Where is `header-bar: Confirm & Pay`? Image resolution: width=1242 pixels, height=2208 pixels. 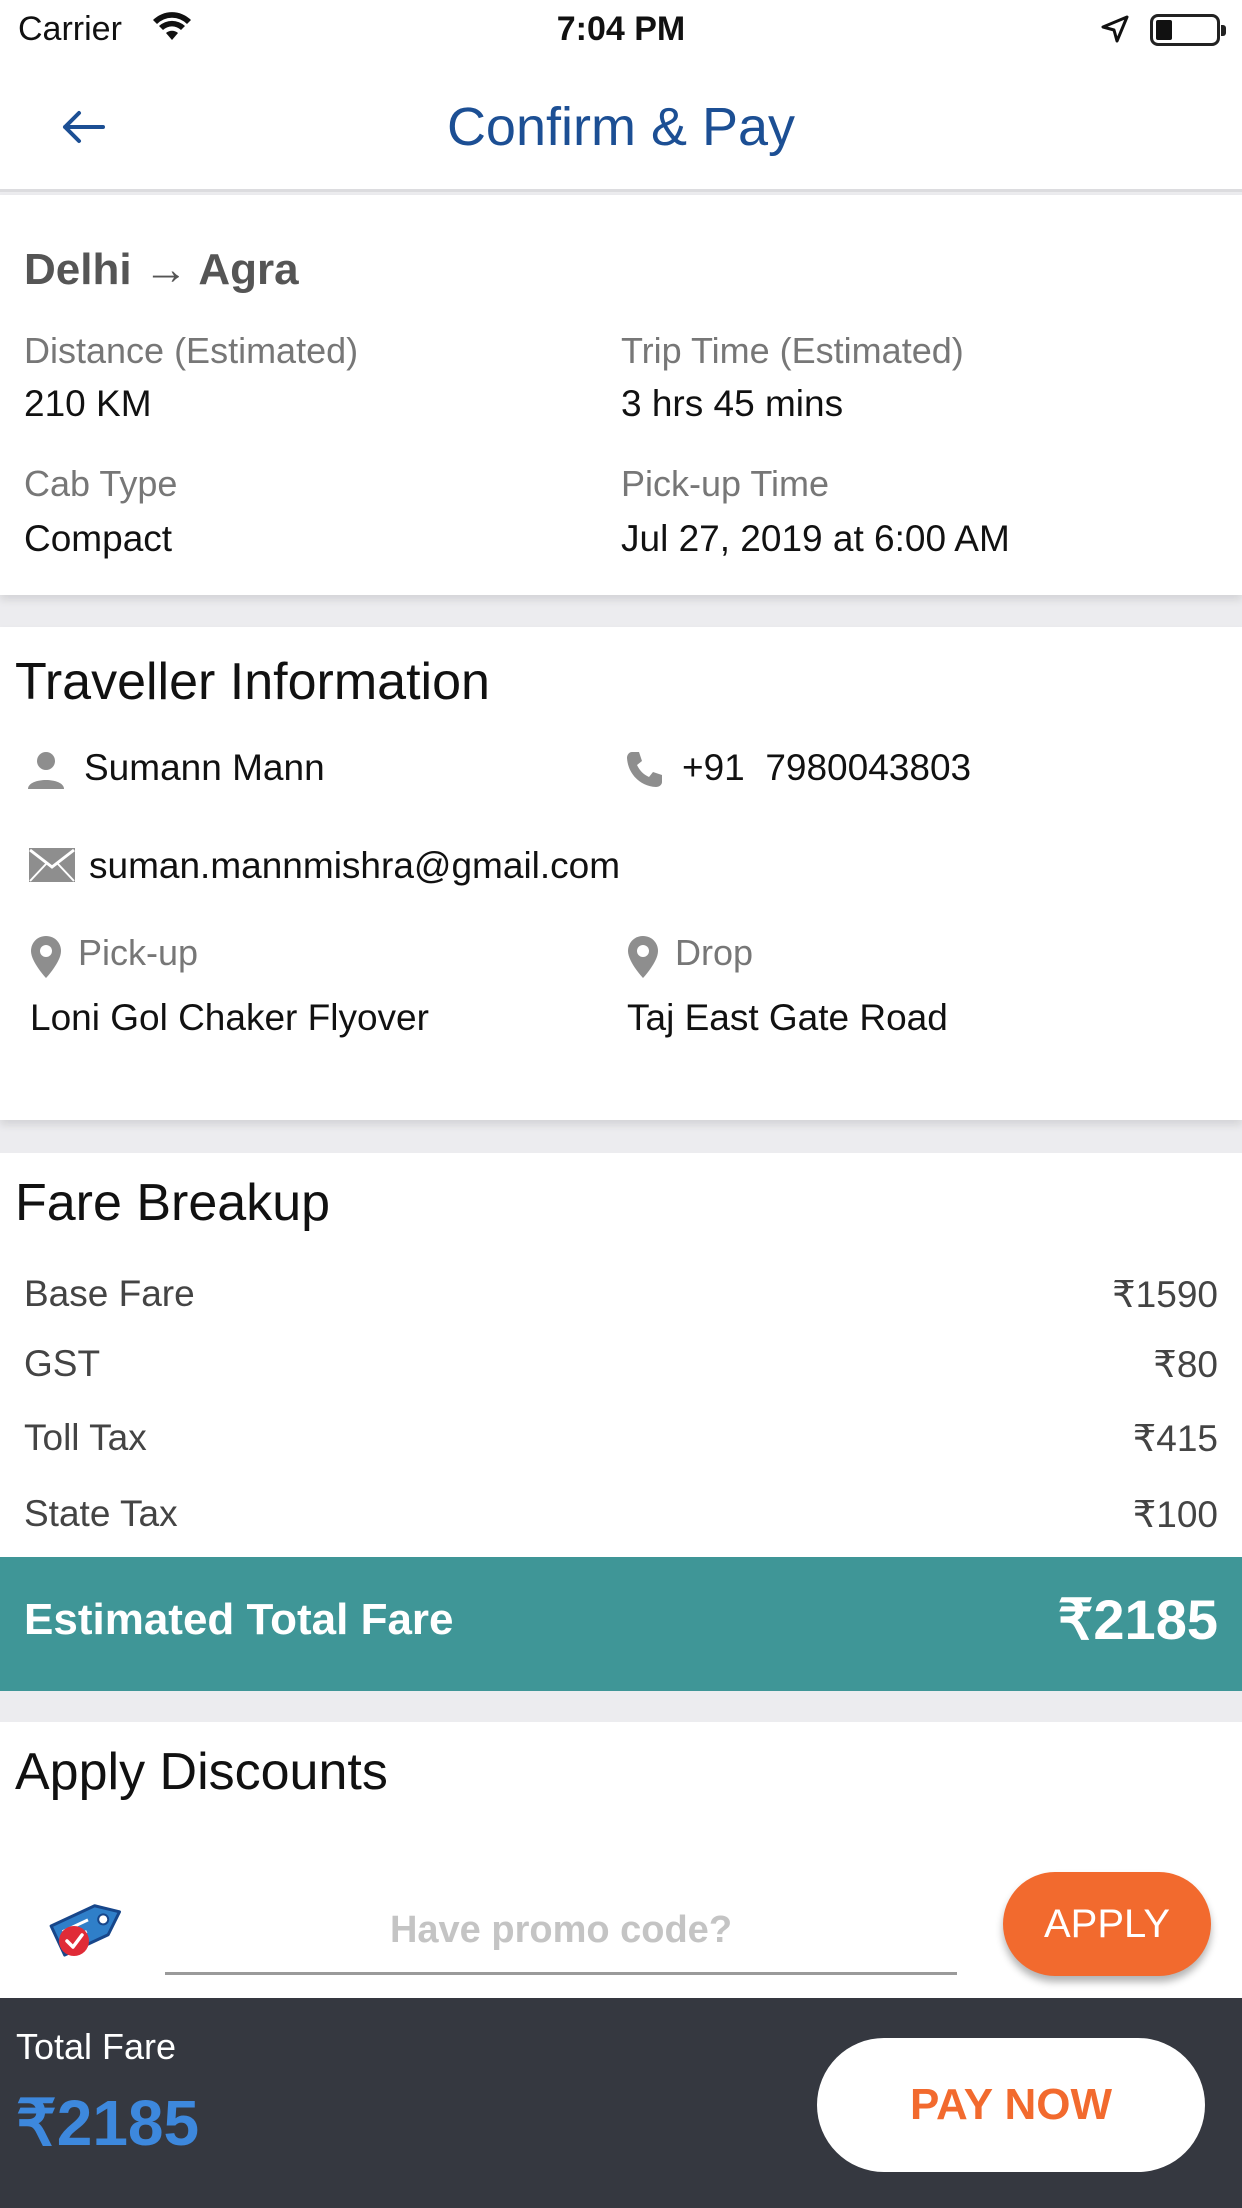
header-bar: Confirm & Pay is located at coordinates (621, 127).